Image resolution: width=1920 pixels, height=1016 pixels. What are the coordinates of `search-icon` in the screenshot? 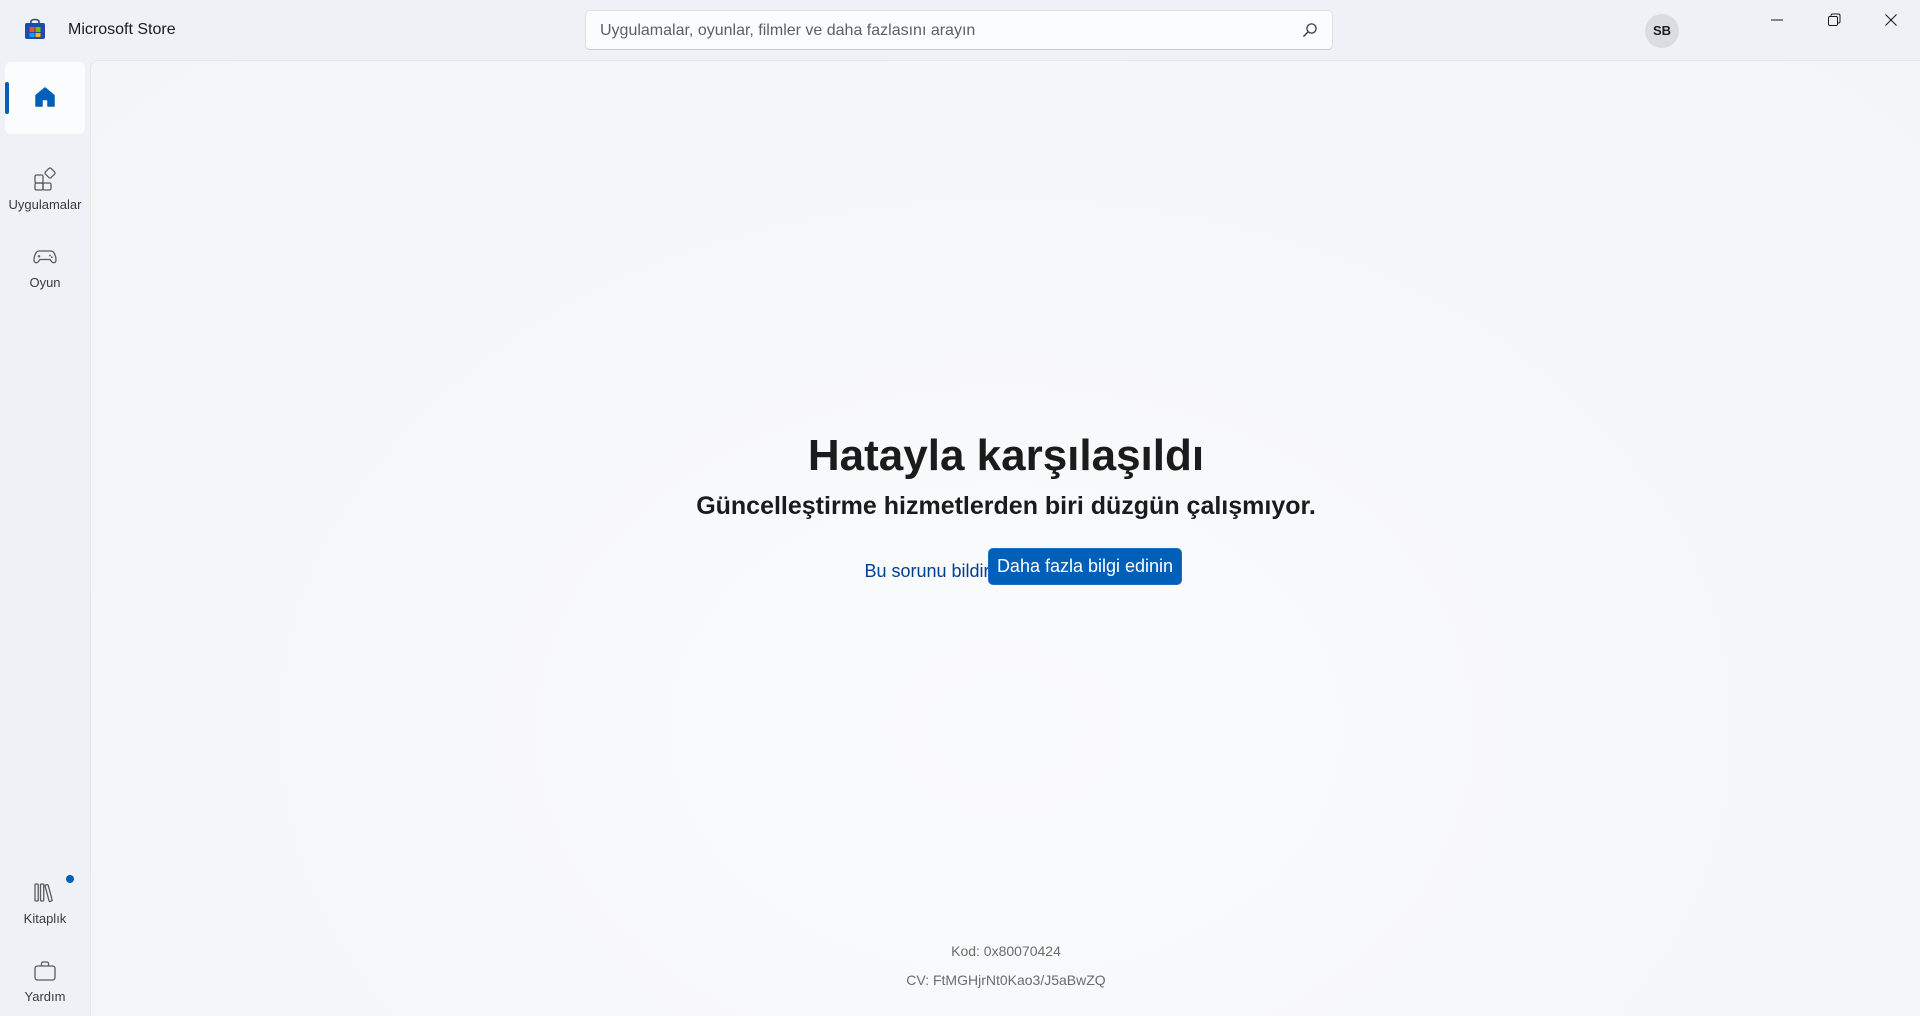 It's located at (1310, 30).